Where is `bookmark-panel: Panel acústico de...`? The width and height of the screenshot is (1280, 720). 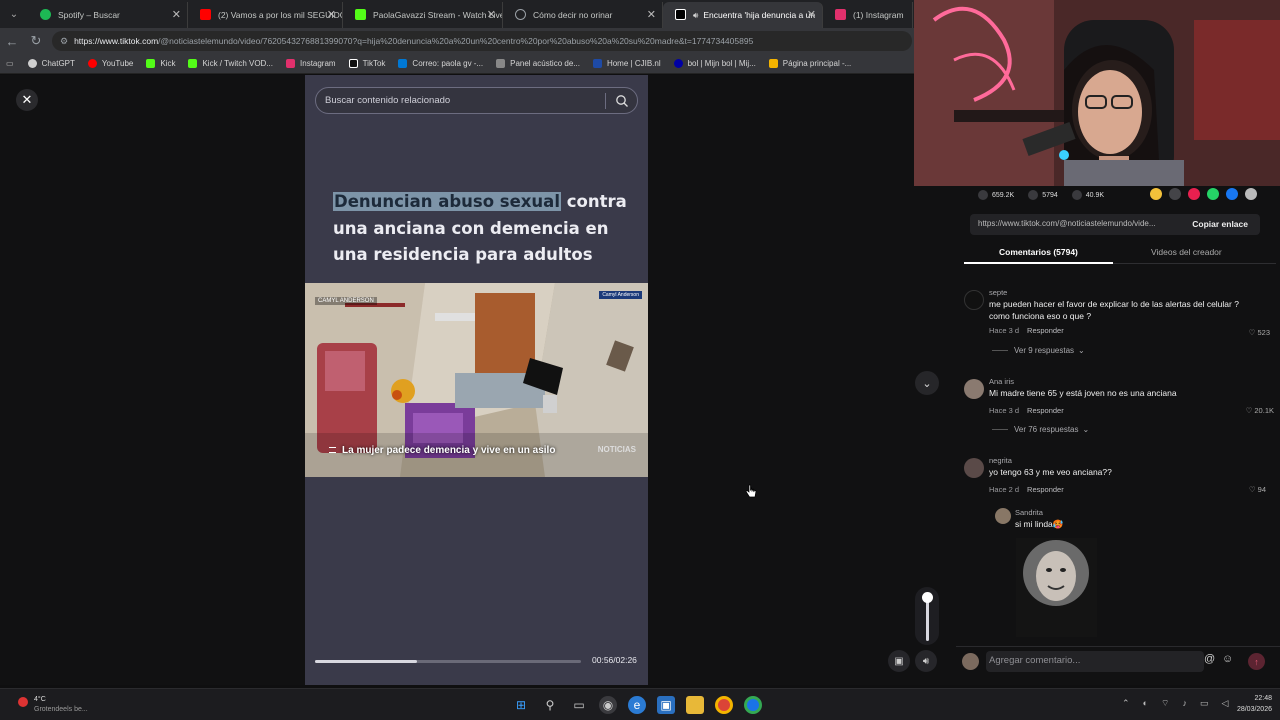
bookmark-panel: Panel acústico de... is located at coordinates (538, 63).